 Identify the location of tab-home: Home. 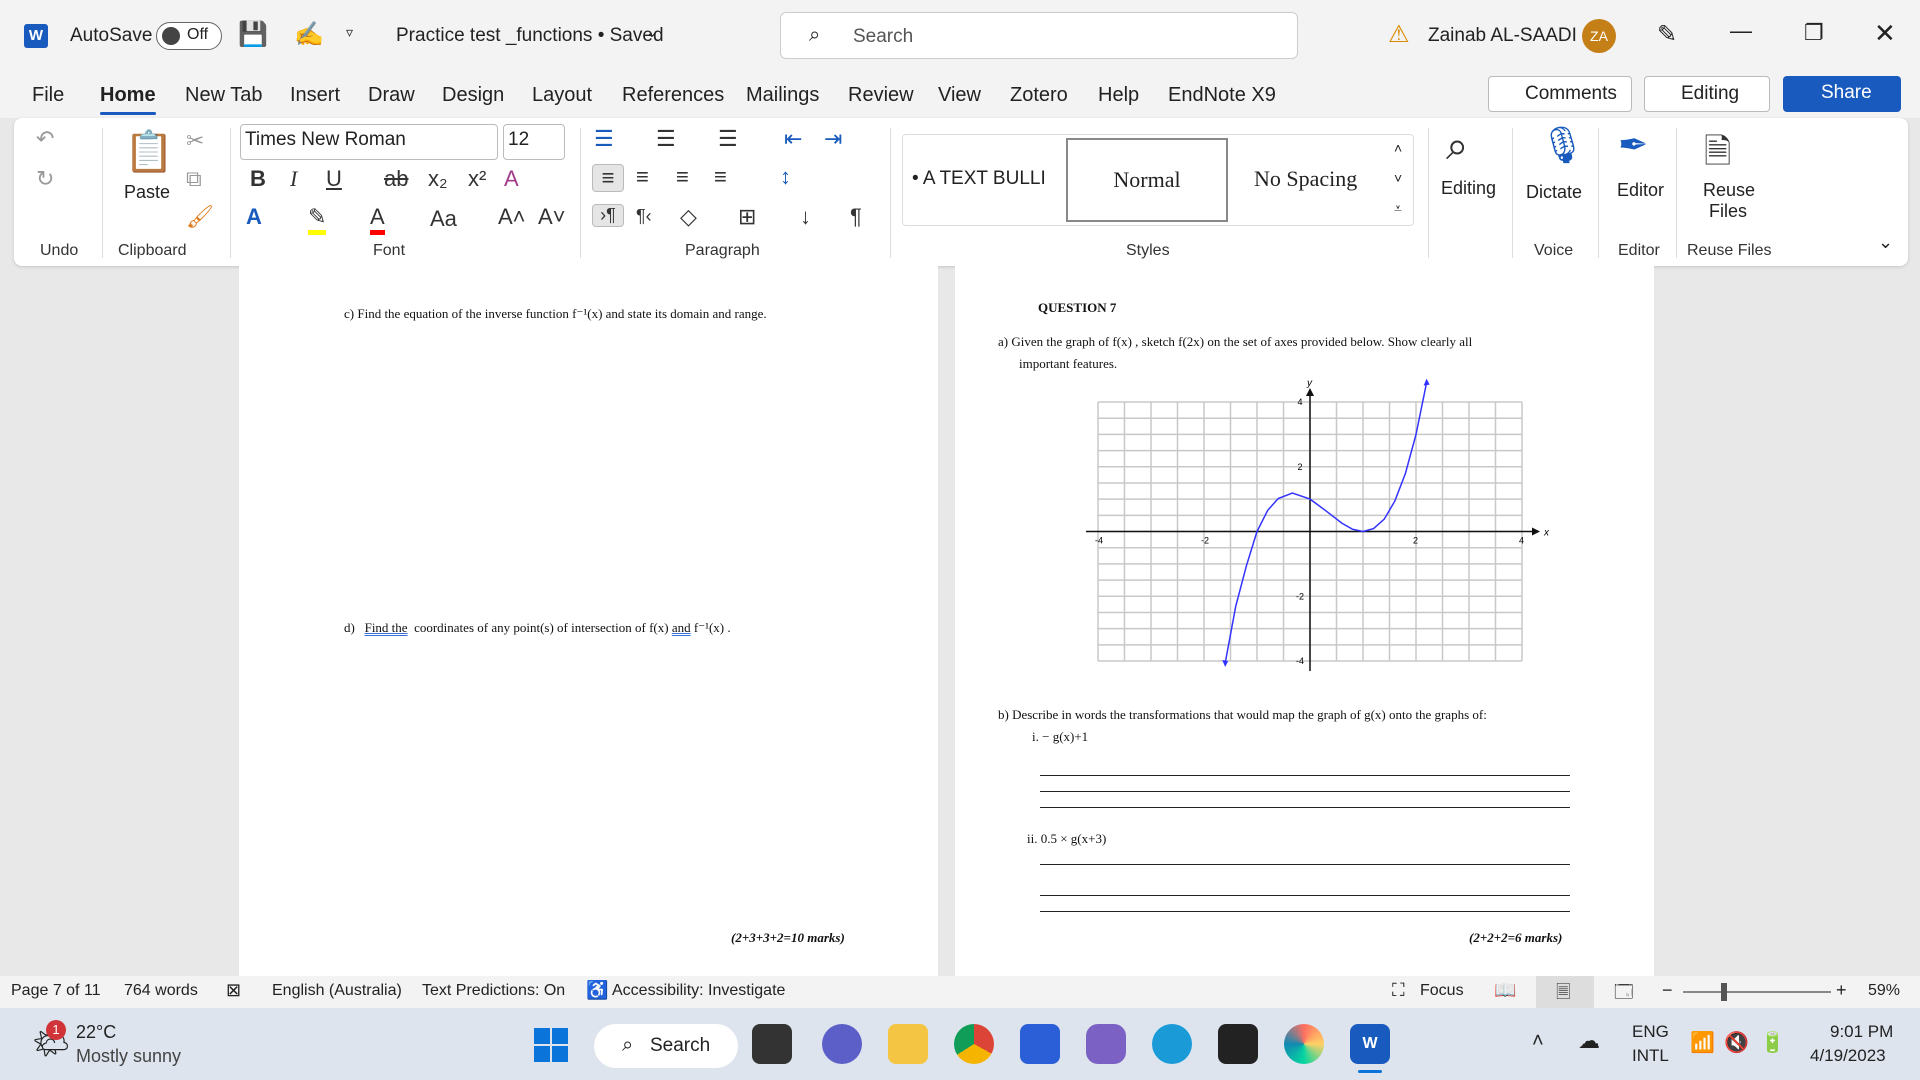
(128, 99).